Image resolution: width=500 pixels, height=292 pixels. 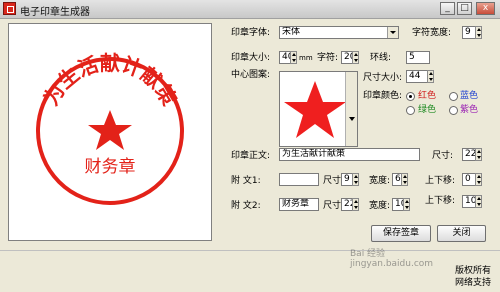 I want to click on mm-unit: mm, so click(x=306, y=58).